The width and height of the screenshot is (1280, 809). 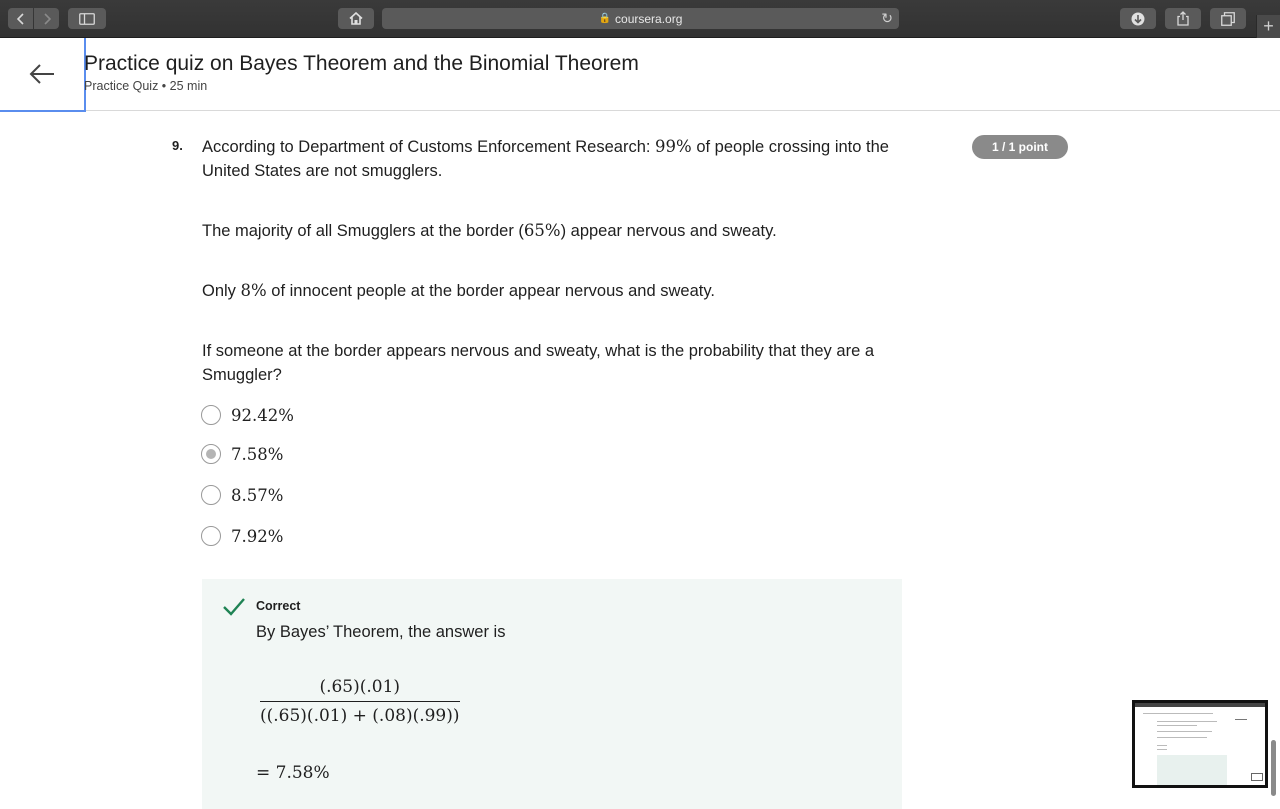 I want to click on sidebar-toggle-button, so click(x=87, y=18).